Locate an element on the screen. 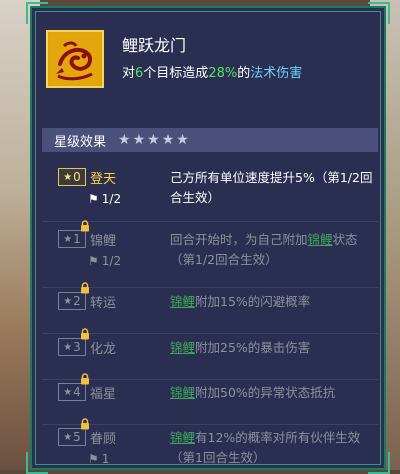 The width and height of the screenshot is (400, 474). star-rating: ★ ★ ★ ★ ★ is located at coordinates (153, 140).